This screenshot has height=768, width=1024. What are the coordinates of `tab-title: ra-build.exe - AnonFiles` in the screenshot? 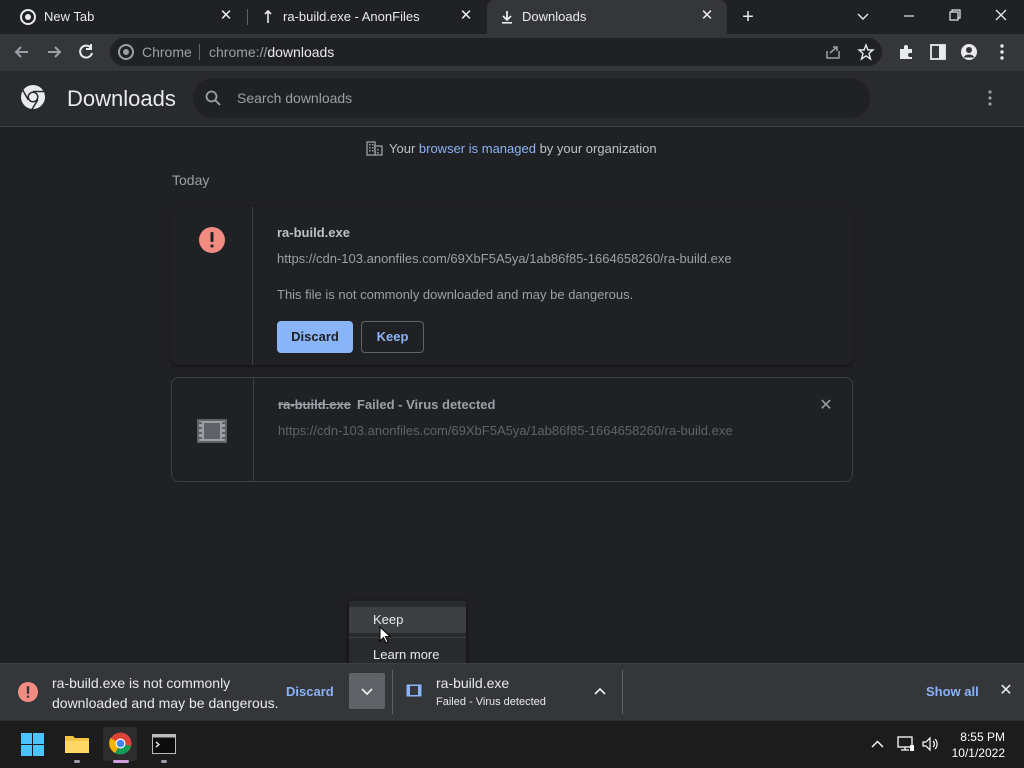 It's located at (351, 16).